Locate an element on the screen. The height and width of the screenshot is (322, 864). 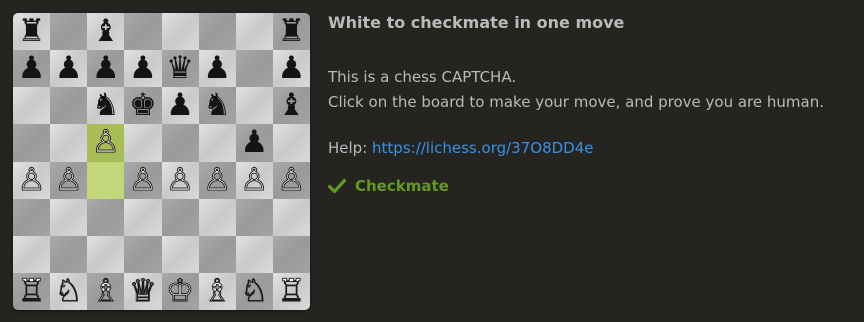
square-c5: ♙ is located at coordinates (106, 143).